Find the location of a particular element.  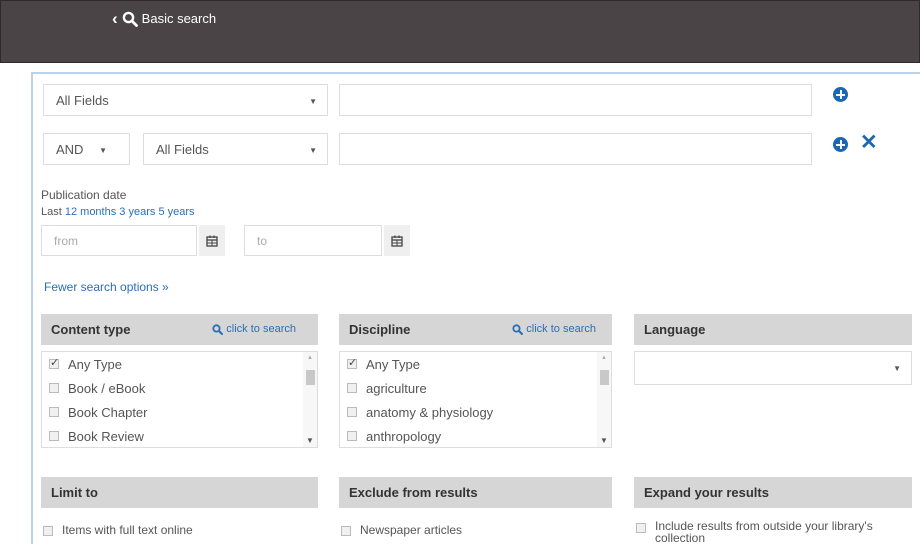

expand-title: Expand your results is located at coordinates (706, 492).